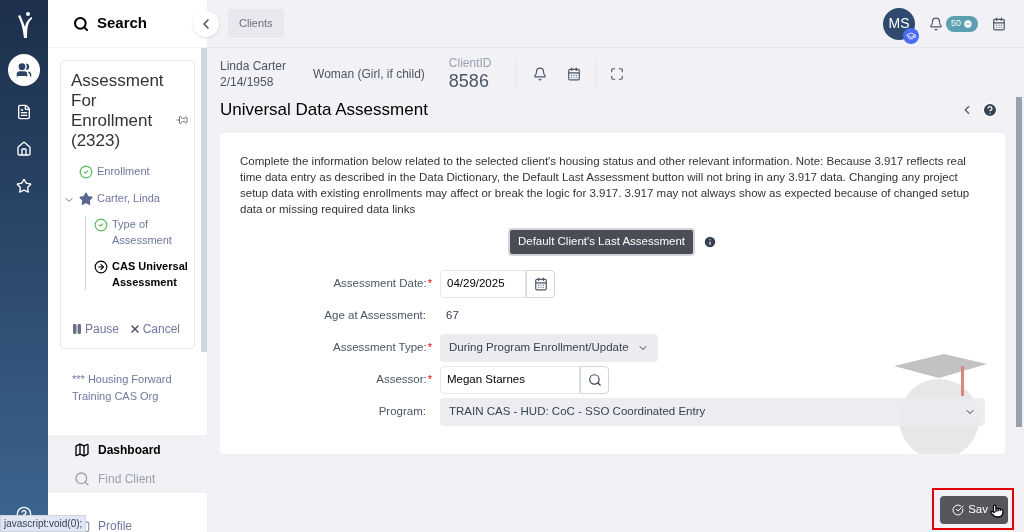  What do you see at coordinates (122, 23) in the screenshot?
I see `search-label: Search` at bounding box center [122, 23].